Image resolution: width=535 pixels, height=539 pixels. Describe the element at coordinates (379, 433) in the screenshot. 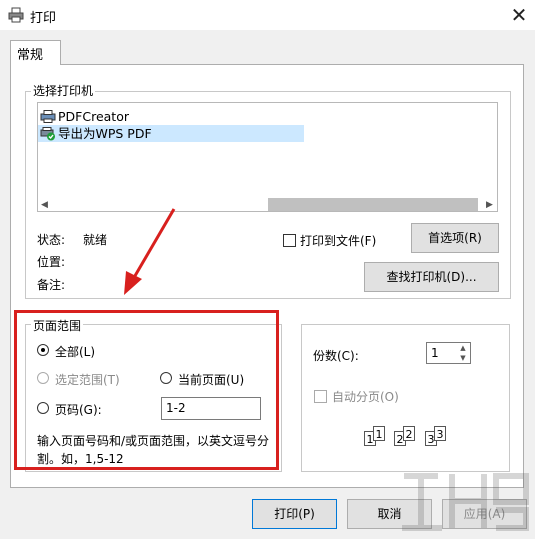

I see `collate-page-icon: 1` at that location.